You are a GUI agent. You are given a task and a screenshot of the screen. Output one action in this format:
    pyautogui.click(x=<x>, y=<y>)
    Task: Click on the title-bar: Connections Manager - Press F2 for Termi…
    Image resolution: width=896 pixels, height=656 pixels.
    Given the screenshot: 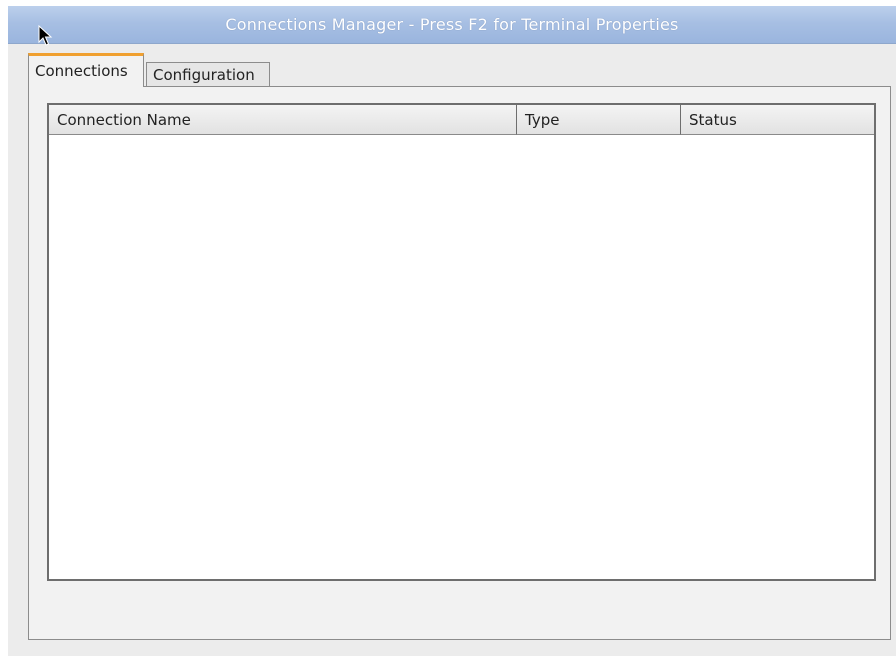 What is the action you would take?
    pyautogui.click(x=452, y=25)
    